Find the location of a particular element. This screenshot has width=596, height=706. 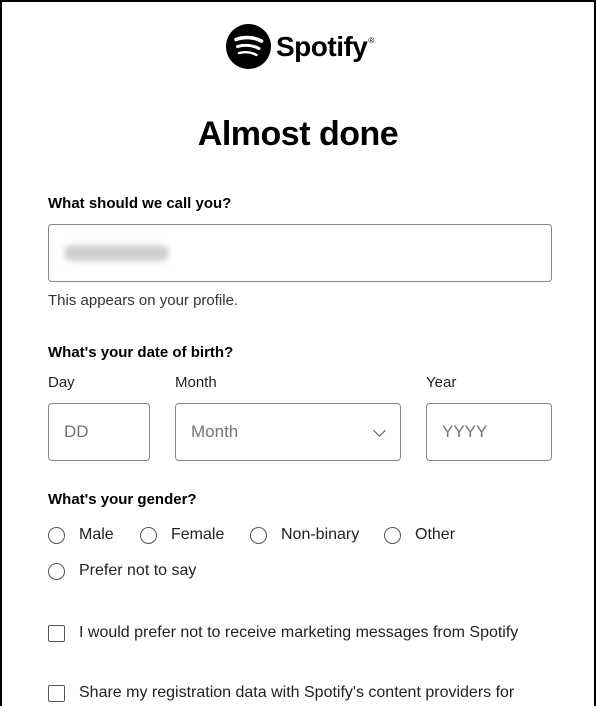

gender-option-male: Male is located at coordinates (81, 535).